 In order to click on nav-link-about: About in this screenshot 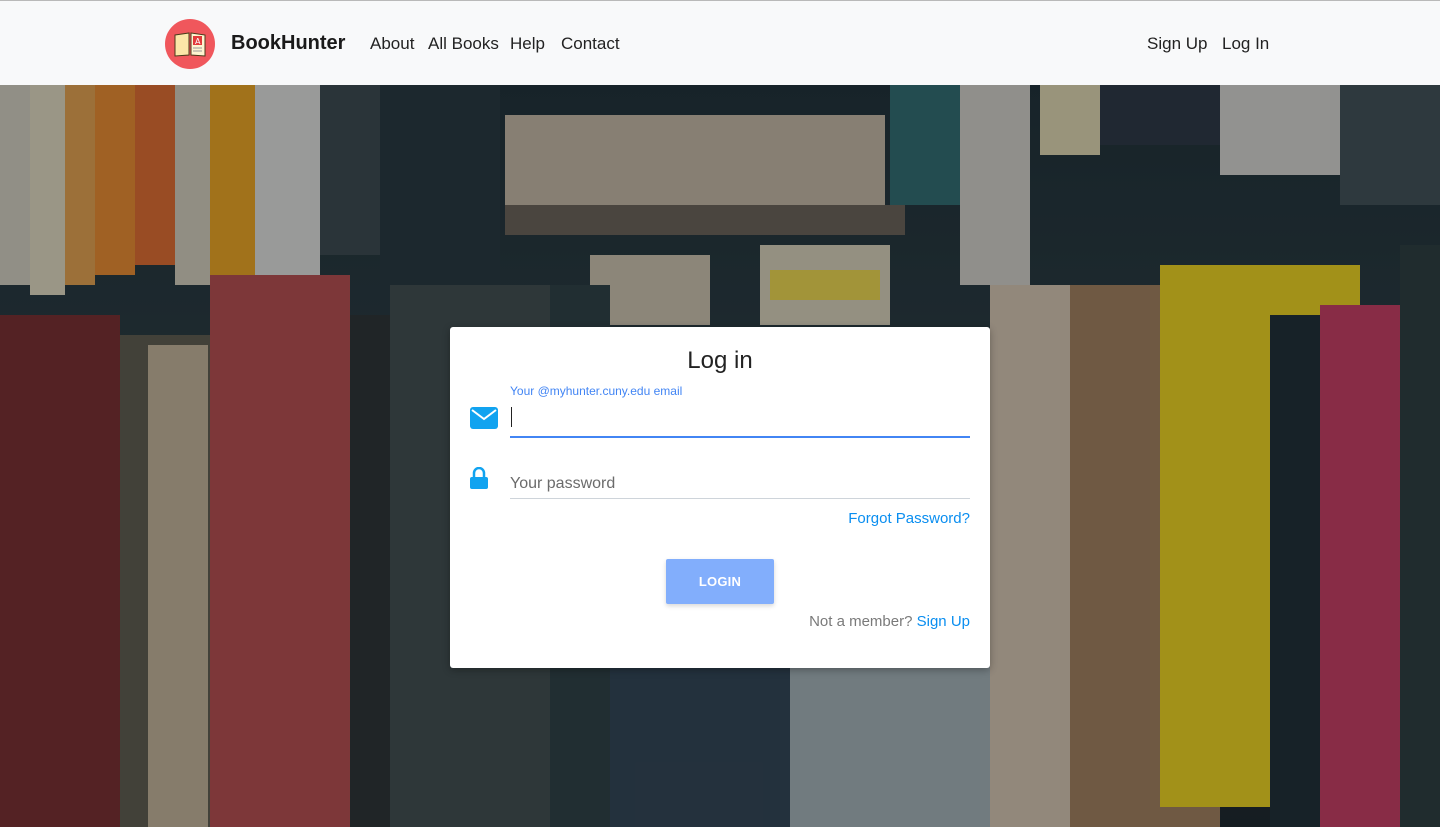, I will do `click(392, 44)`.